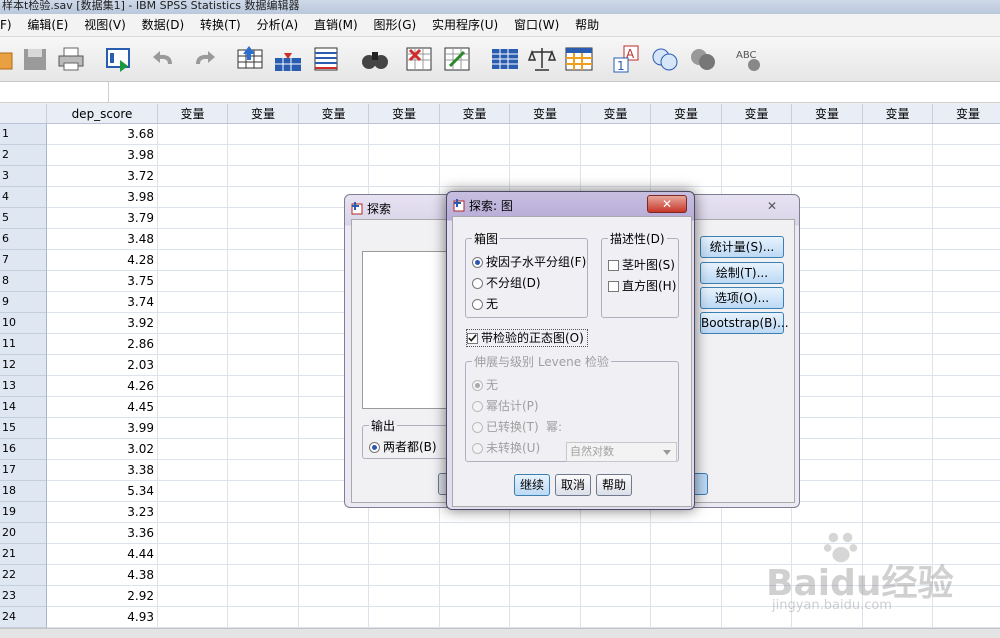 The image size is (1000, 638). Describe the element at coordinates (627, 59) in the screenshot. I see `value-labels-icon: A1` at that location.